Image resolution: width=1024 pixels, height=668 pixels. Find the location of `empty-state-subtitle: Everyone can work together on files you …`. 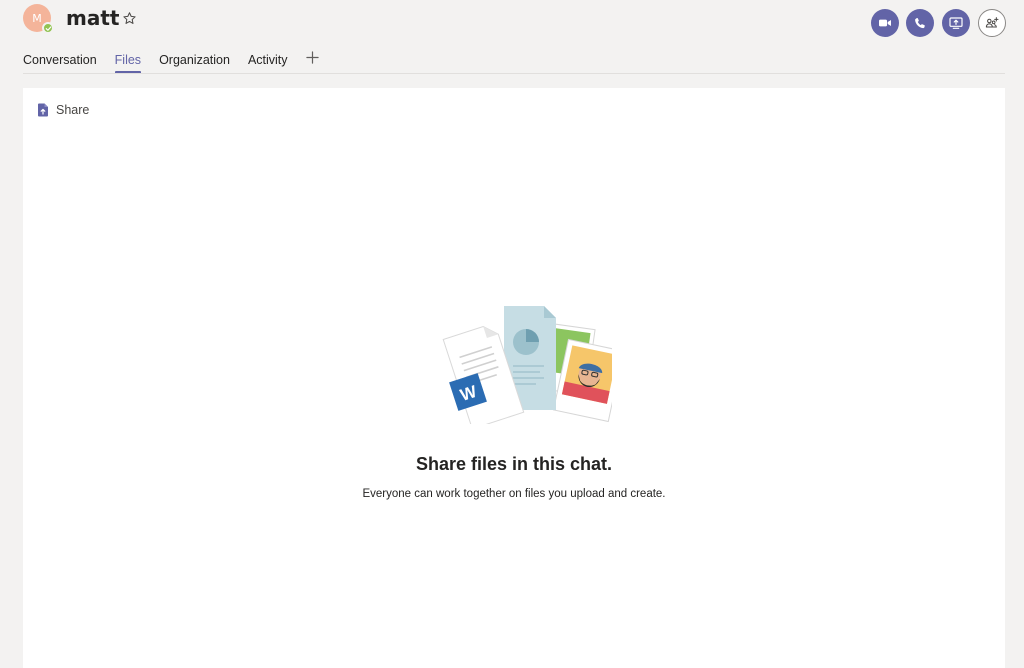

empty-state-subtitle: Everyone can work together on files you … is located at coordinates (514, 494).